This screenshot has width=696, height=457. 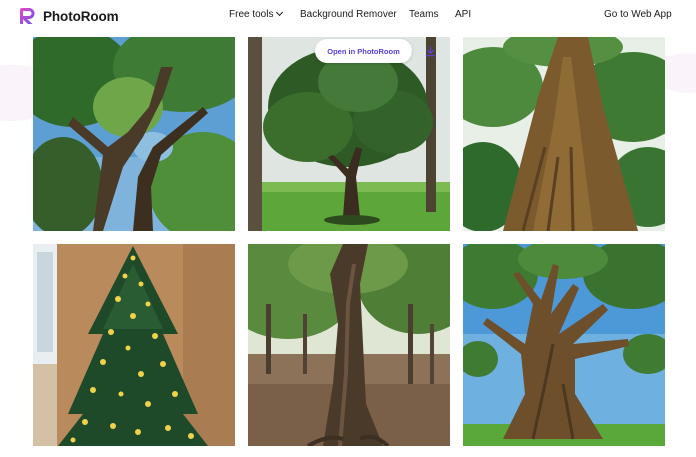 I want to click on download-icon, so click(x=430, y=50).